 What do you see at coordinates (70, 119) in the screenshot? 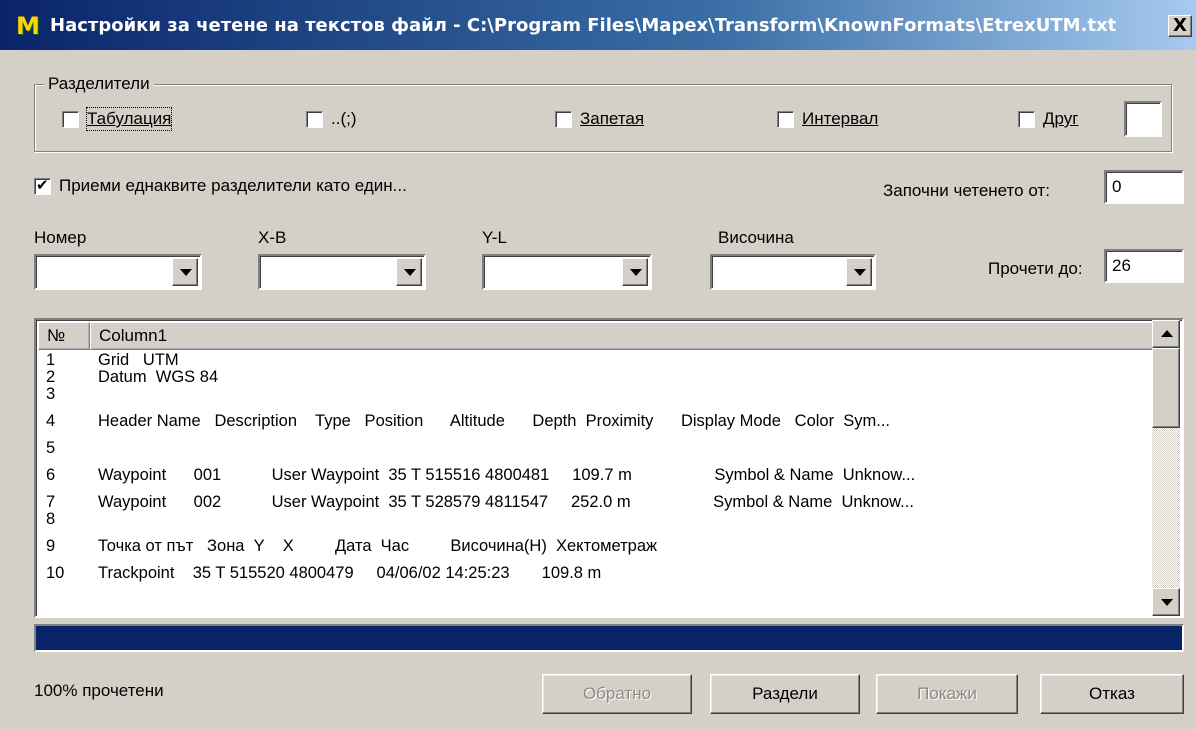
I see `tab-checkbox-box` at bounding box center [70, 119].